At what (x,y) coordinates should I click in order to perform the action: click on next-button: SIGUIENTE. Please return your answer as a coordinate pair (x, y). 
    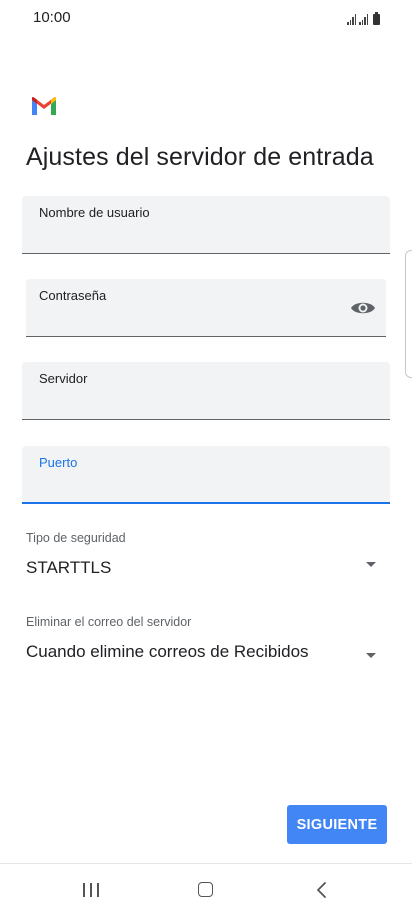
    Looking at the image, I should click on (337, 824).